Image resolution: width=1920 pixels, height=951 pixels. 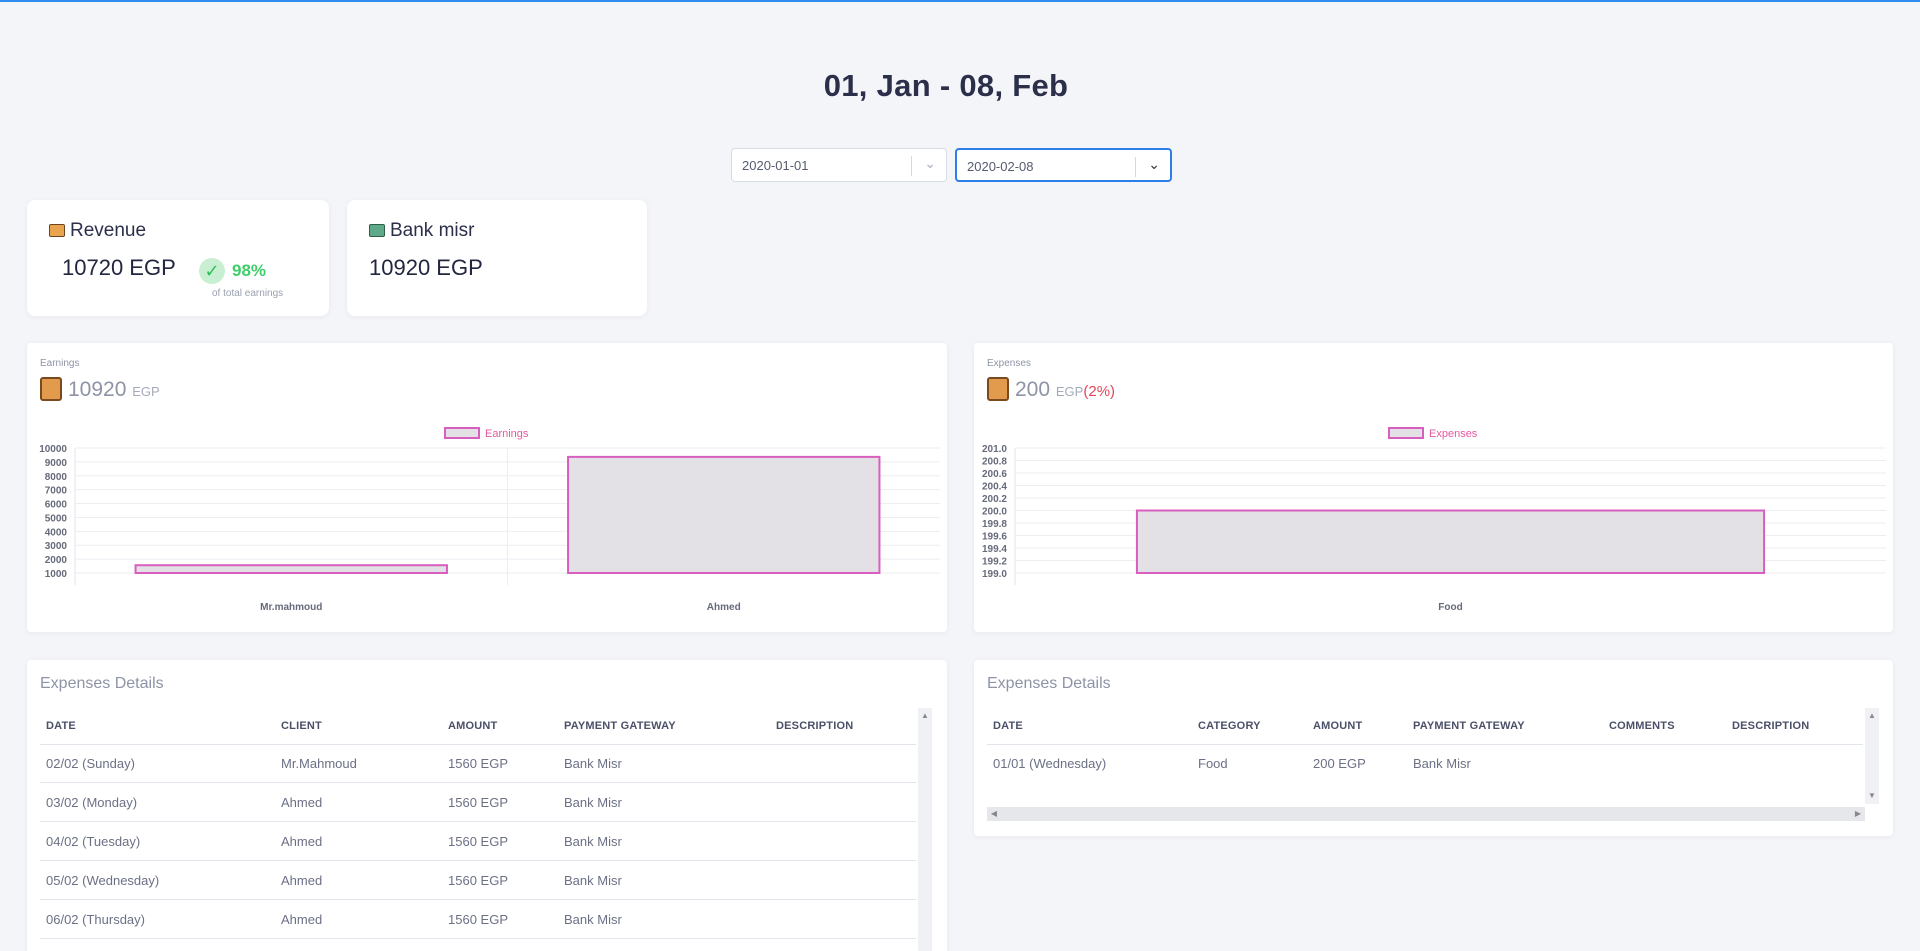 What do you see at coordinates (377, 230) in the screenshot?
I see `banknote-icon` at bounding box center [377, 230].